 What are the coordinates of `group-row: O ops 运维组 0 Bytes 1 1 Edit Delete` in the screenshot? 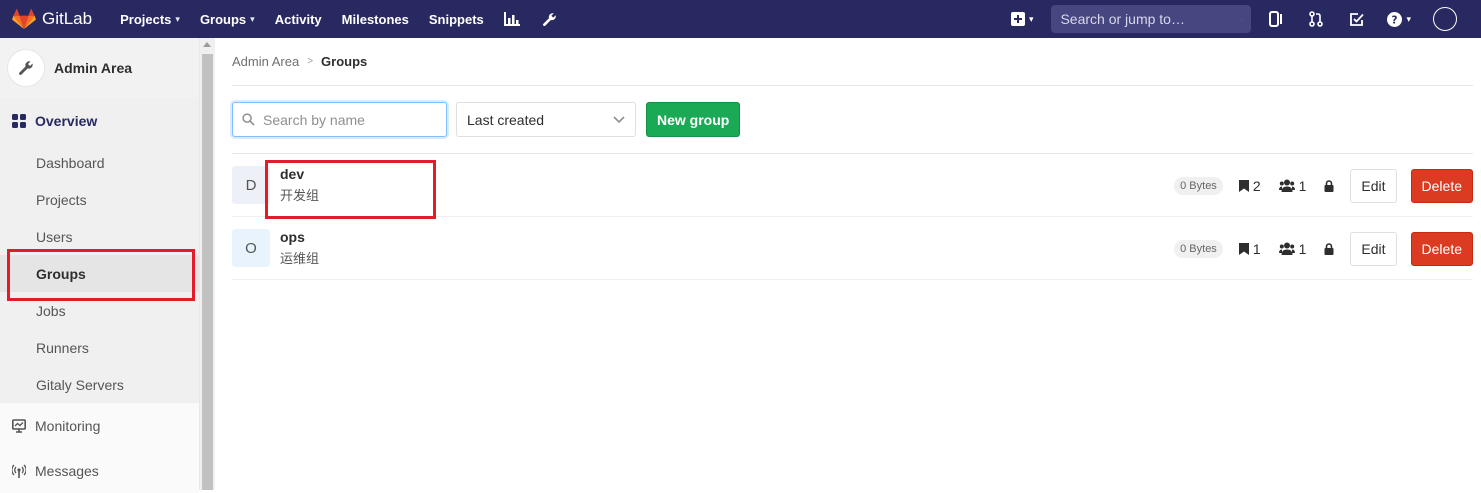 It's located at (852, 248).